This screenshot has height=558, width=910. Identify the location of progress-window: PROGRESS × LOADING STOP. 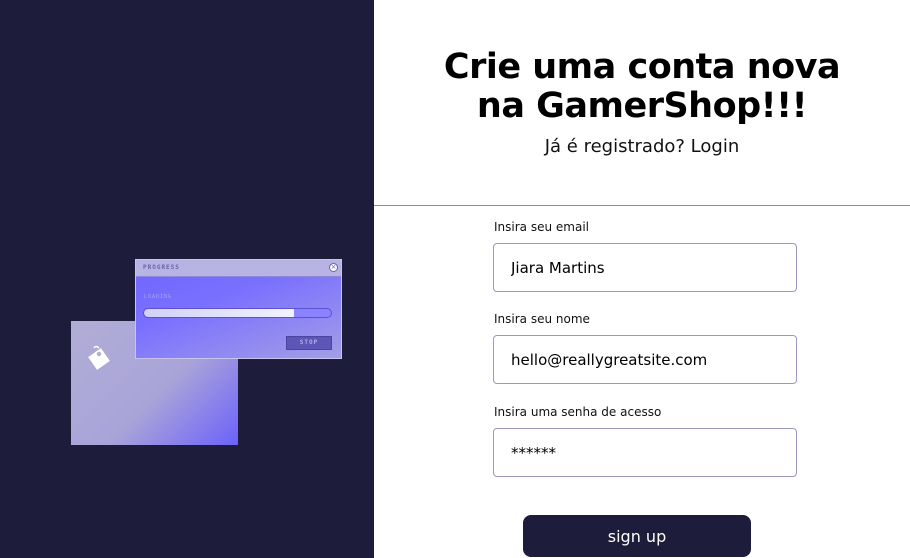
(238, 309).